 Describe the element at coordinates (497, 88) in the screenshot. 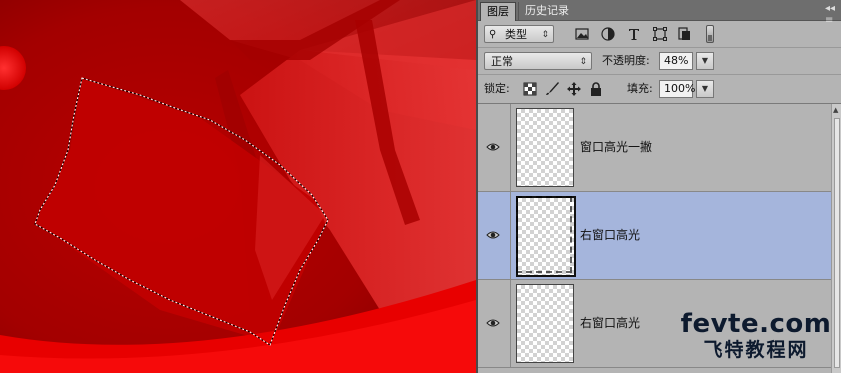

I see `lock-label: 锁定:` at that location.